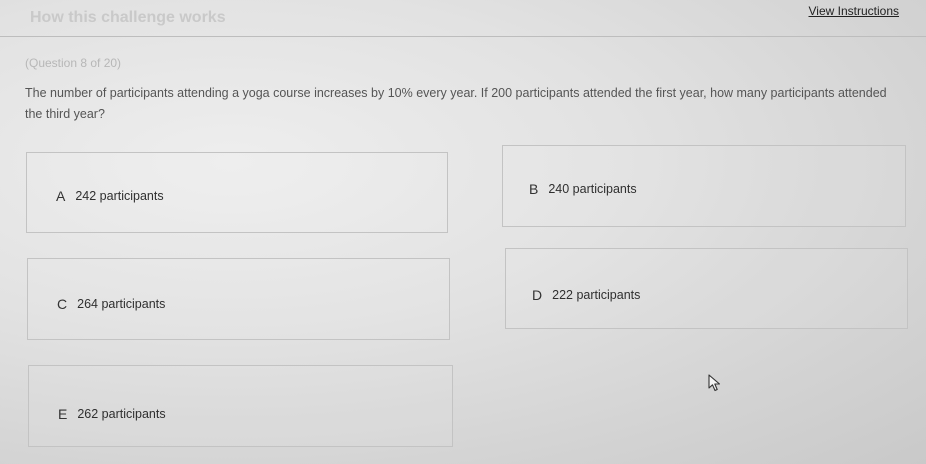  Describe the element at coordinates (238, 299) in the screenshot. I see `option-c: C 264 participants` at that location.